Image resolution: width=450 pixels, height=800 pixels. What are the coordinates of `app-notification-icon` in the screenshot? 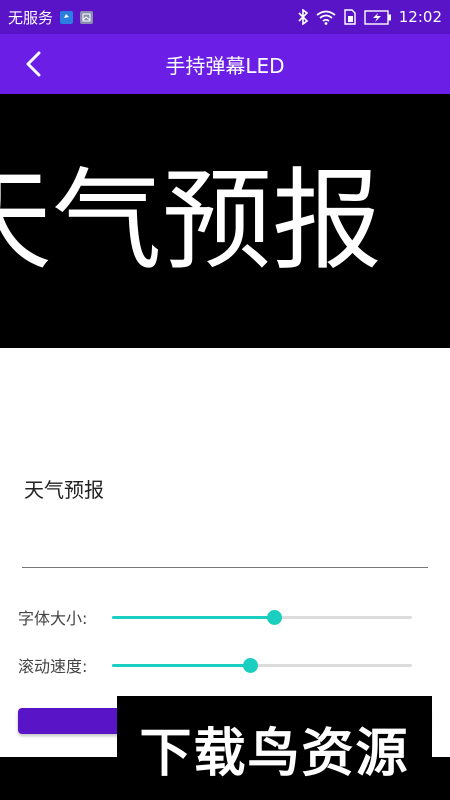 It's located at (67, 17).